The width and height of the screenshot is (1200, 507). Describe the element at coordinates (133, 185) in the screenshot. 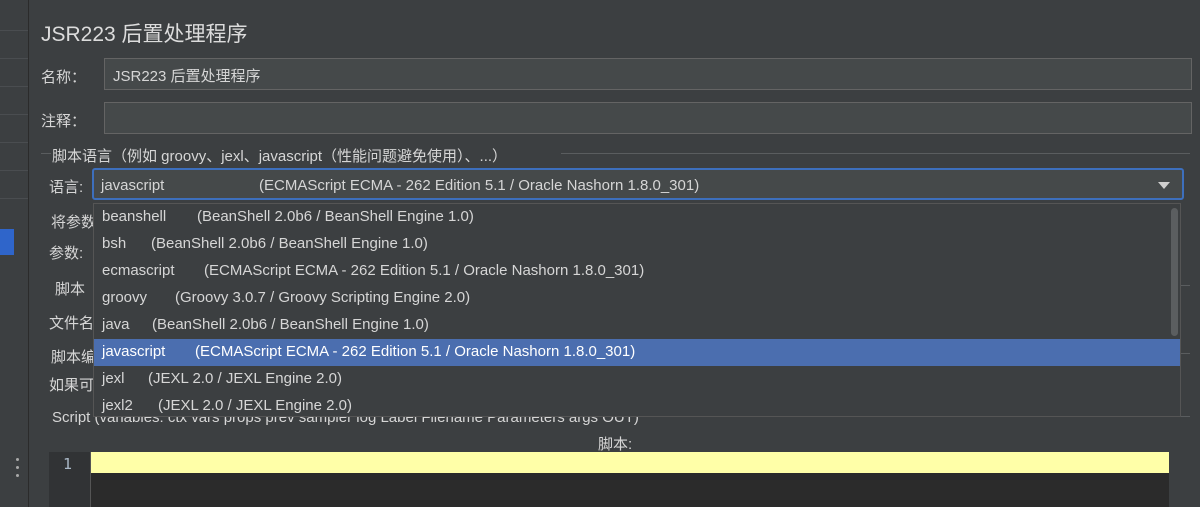

I see `language-selected-name: javascript` at that location.